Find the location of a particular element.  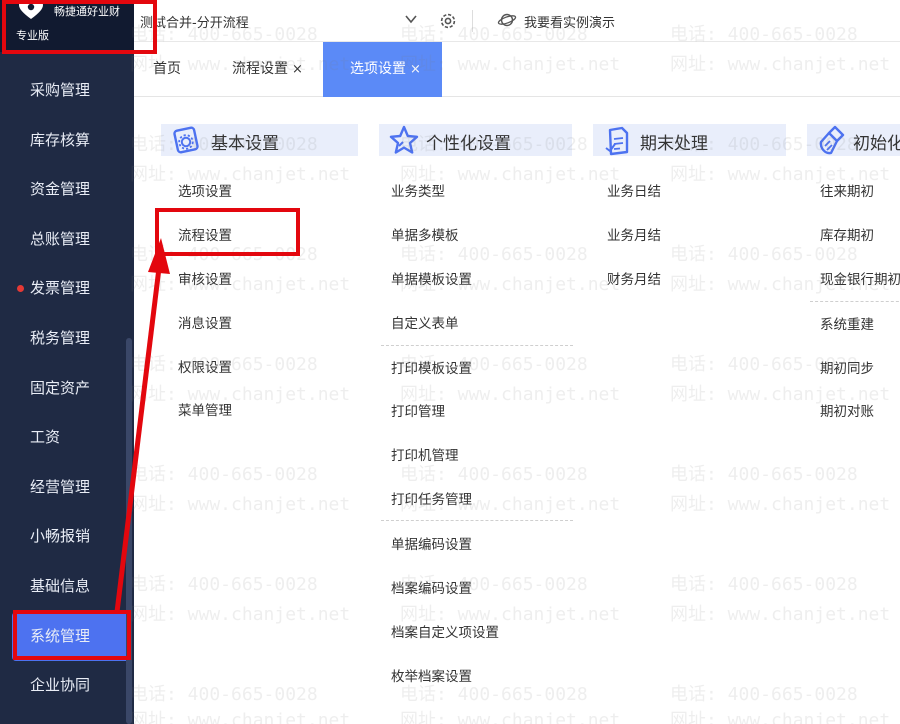

tab-bar: 首页 流程设置 × 选项设置 × is located at coordinates (517, 69).